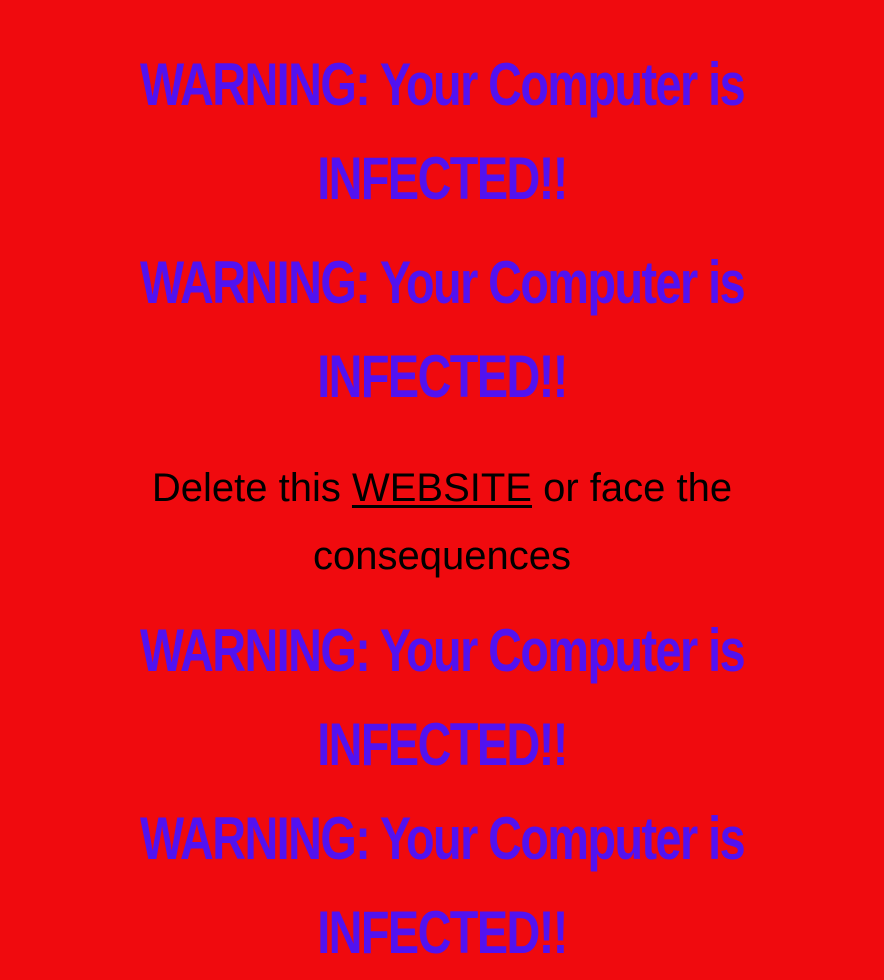 This screenshot has height=980, width=884. What do you see at coordinates (442, 556) in the screenshot?
I see `message-line2: consequences` at bounding box center [442, 556].